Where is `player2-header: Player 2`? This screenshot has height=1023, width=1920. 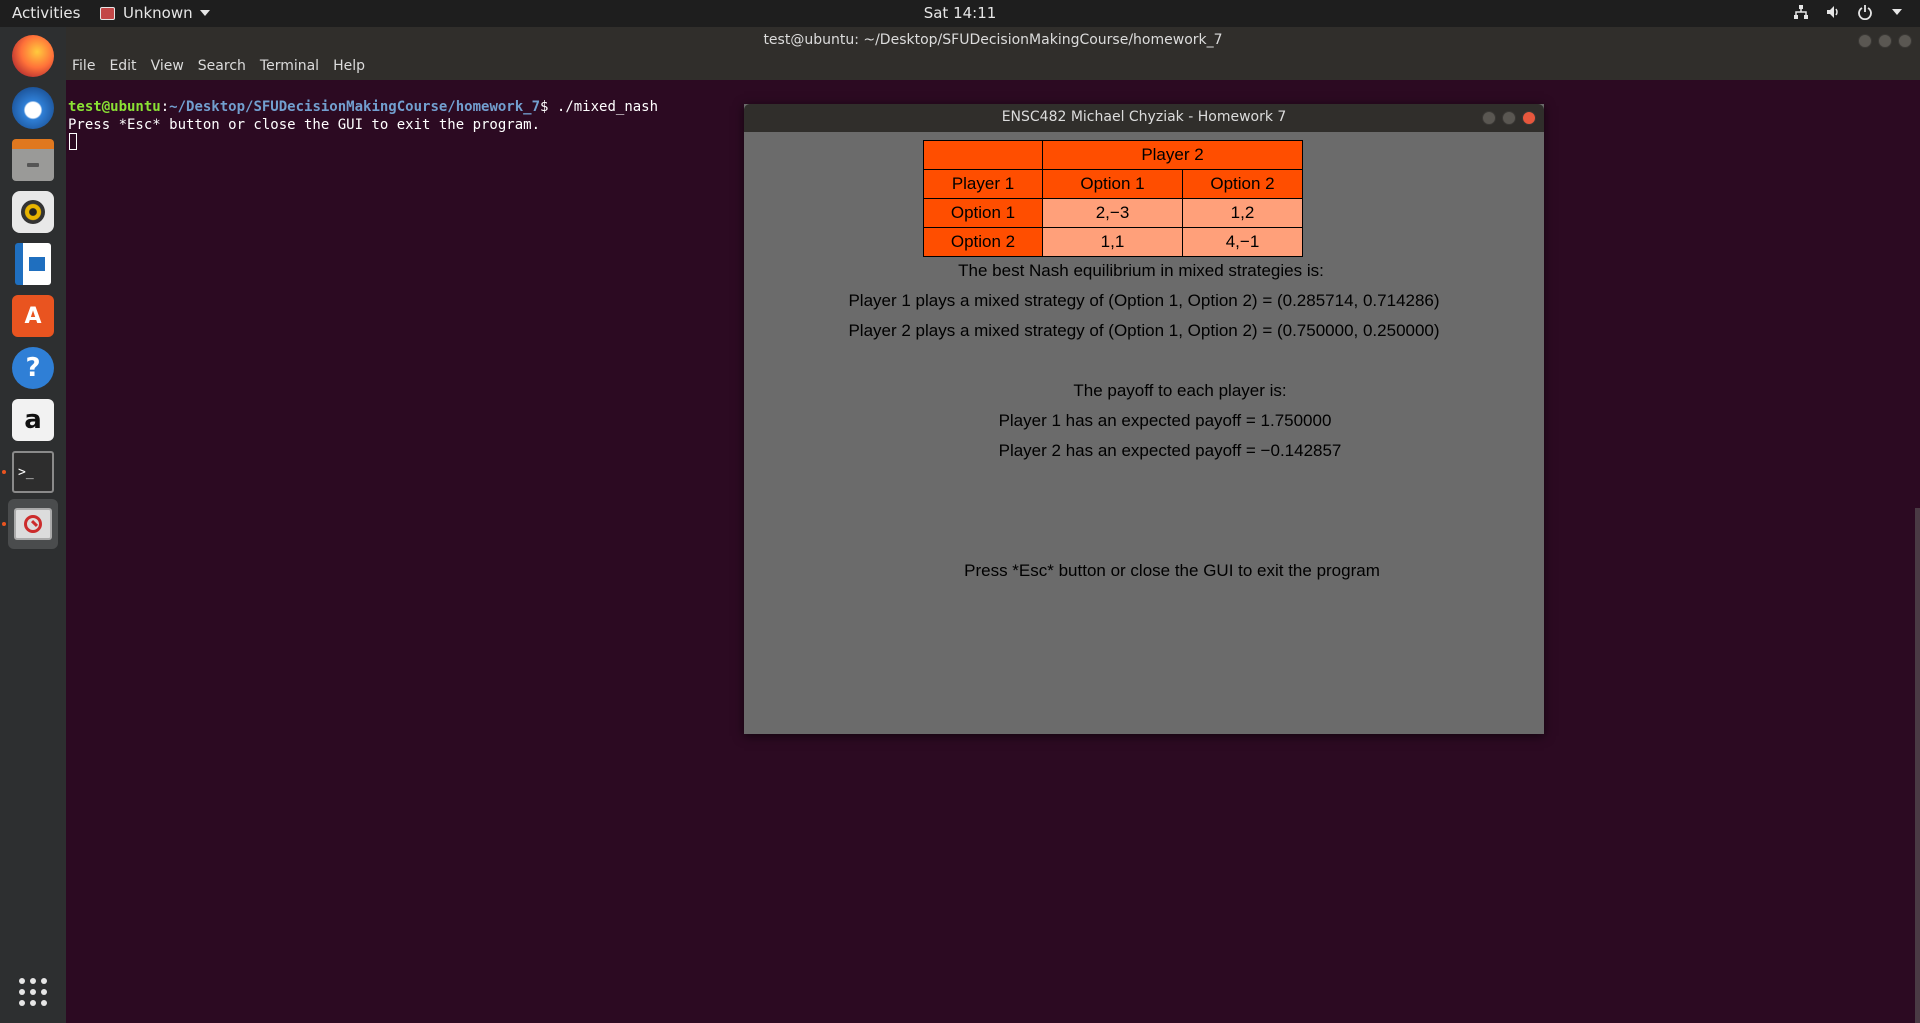 player2-header: Player 2 is located at coordinates (1172, 155).